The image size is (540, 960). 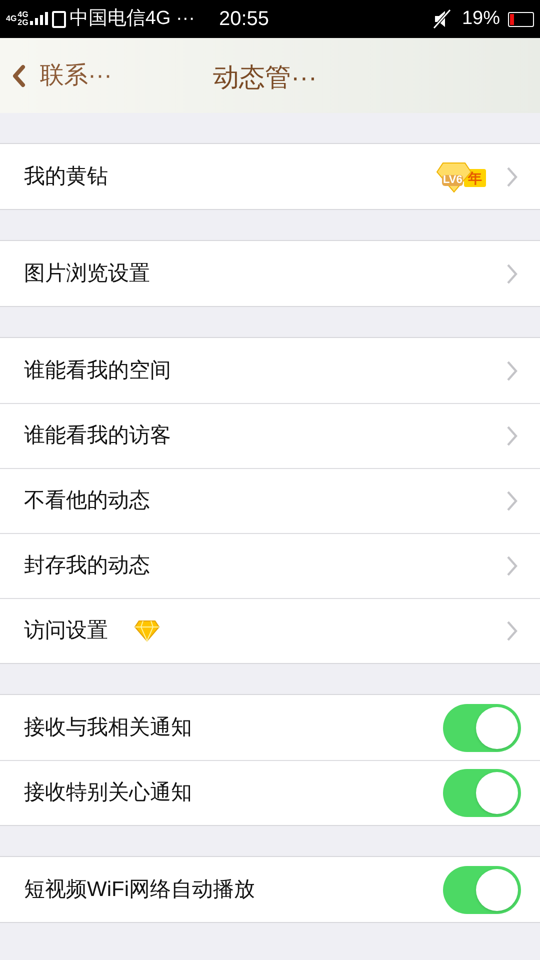 What do you see at coordinates (87, 566) in the screenshot?
I see `row-label: 封存我的动态` at bounding box center [87, 566].